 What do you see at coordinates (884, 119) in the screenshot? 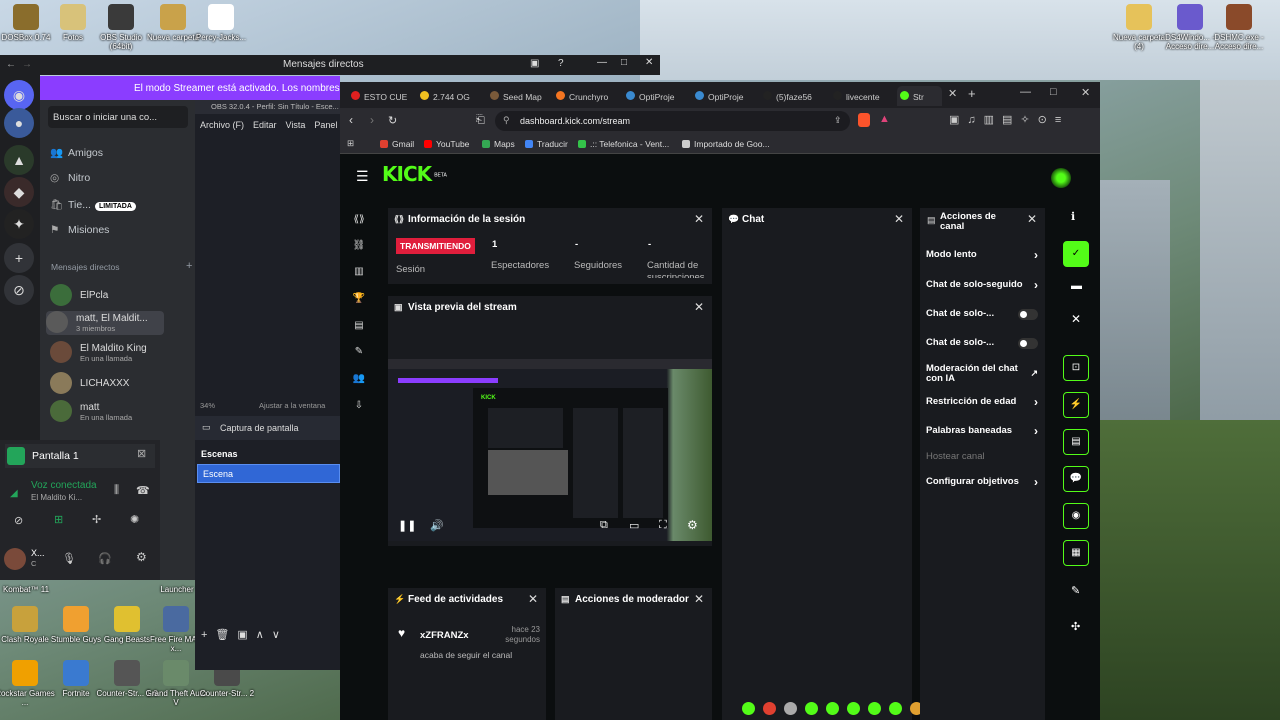
I see `rewards-icon: ▲` at bounding box center [884, 119].